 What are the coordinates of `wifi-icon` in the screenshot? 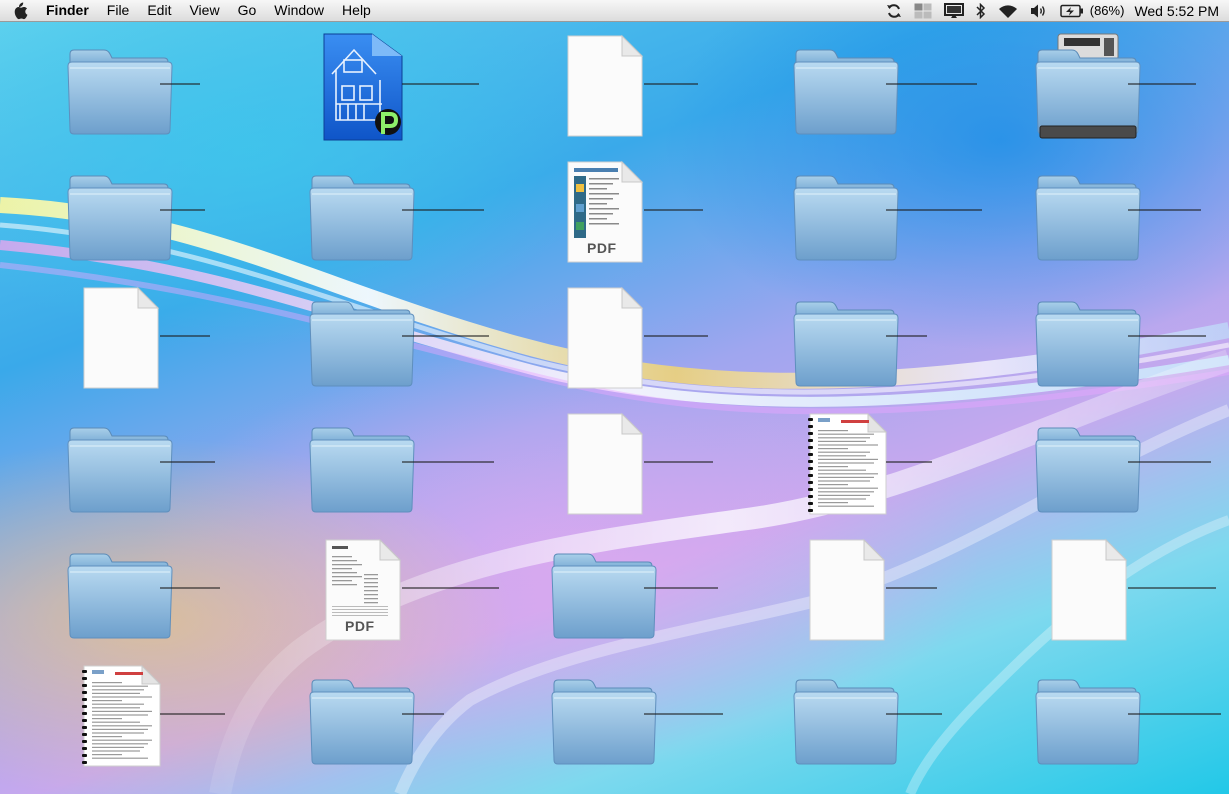 It's located at (1008, 10).